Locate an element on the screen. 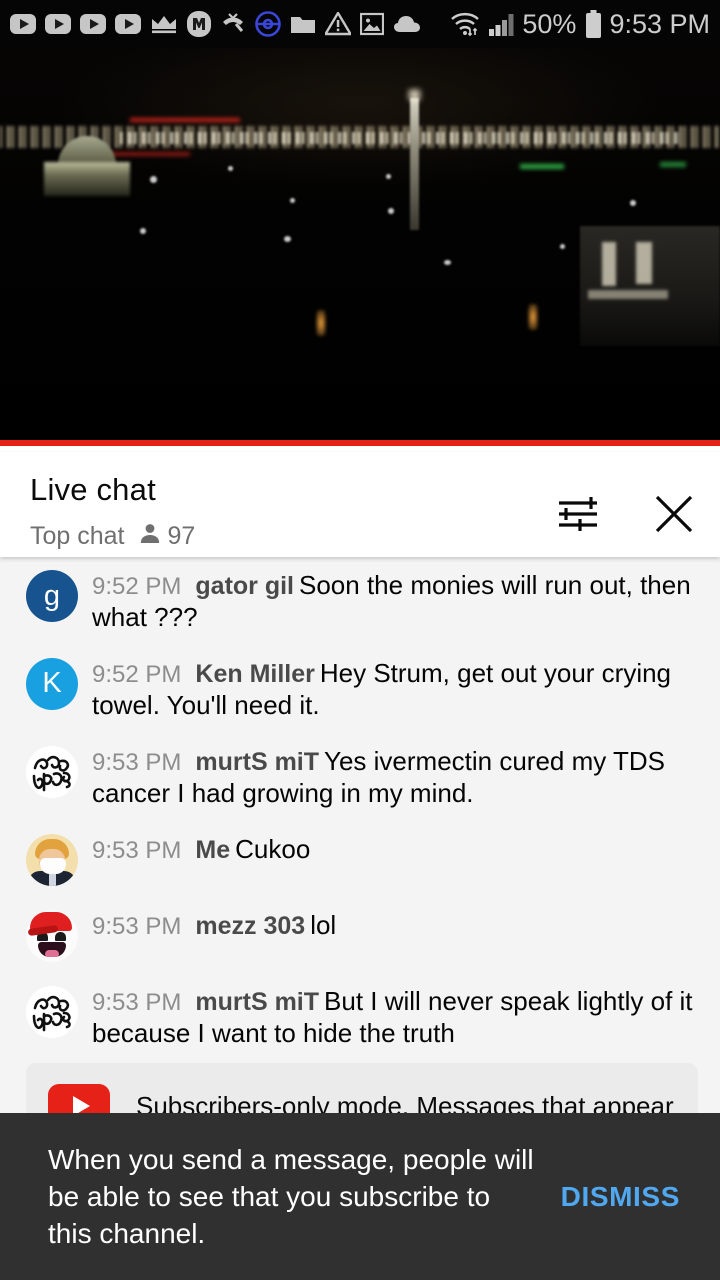 The width and height of the screenshot is (720, 1280). avatar-initial: K is located at coordinates (52, 683).